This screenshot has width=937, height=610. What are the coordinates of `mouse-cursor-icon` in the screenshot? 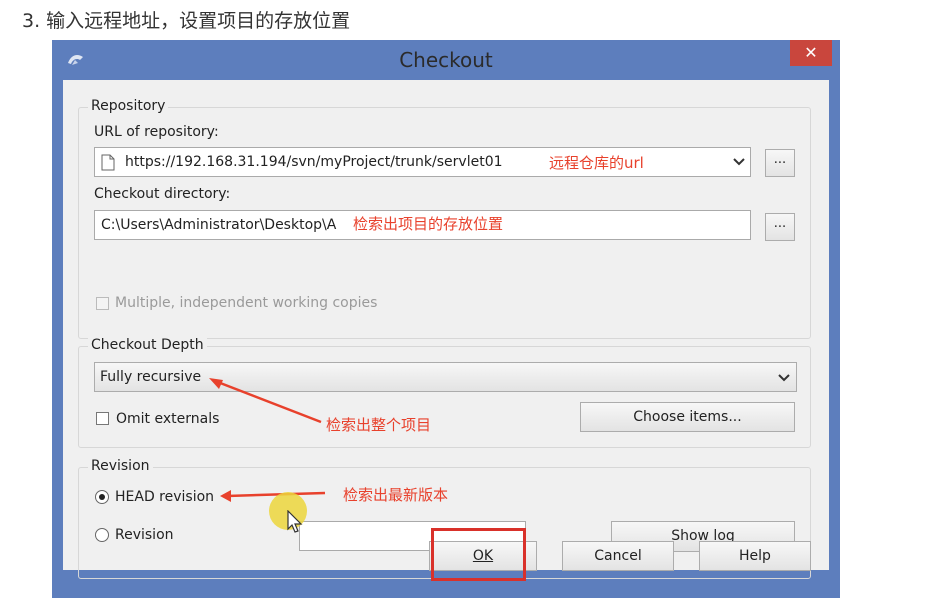 It's located at (295, 521).